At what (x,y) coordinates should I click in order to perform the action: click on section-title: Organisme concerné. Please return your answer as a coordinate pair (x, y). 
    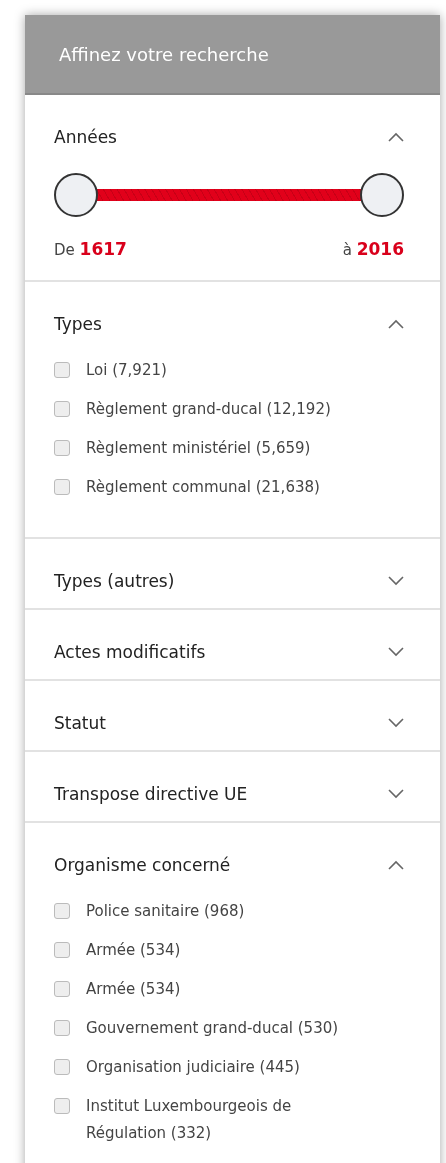
    Looking at the image, I should click on (142, 865).